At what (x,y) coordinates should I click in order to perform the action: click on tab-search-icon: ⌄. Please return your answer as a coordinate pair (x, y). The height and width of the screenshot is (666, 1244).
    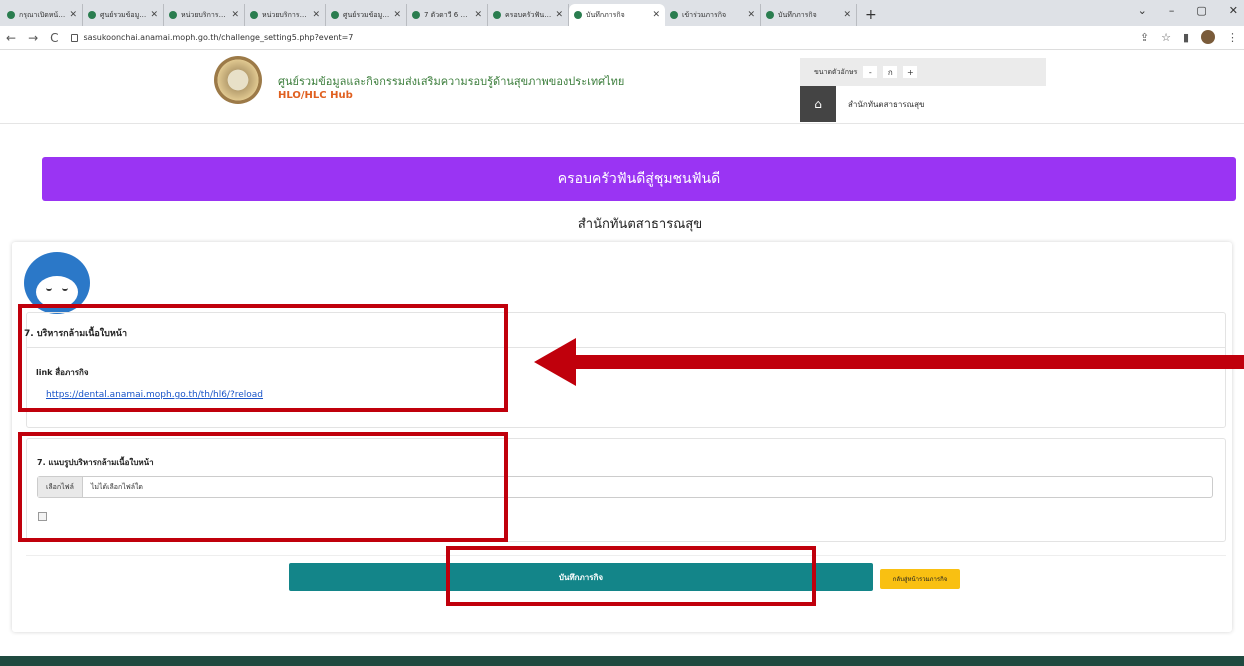
    Looking at the image, I should click on (1142, 10).